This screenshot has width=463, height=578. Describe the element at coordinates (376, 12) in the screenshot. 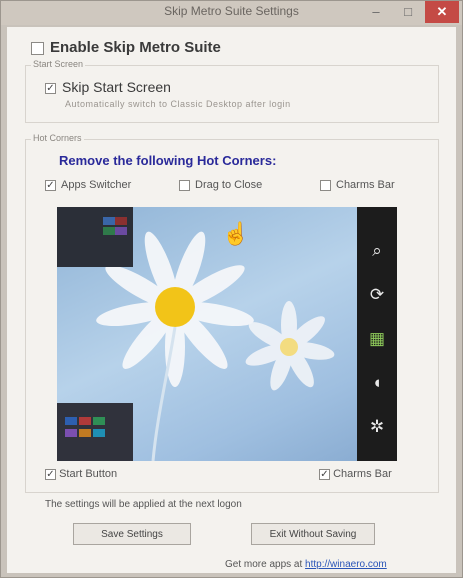

I see `minimize-button: –` at that location.